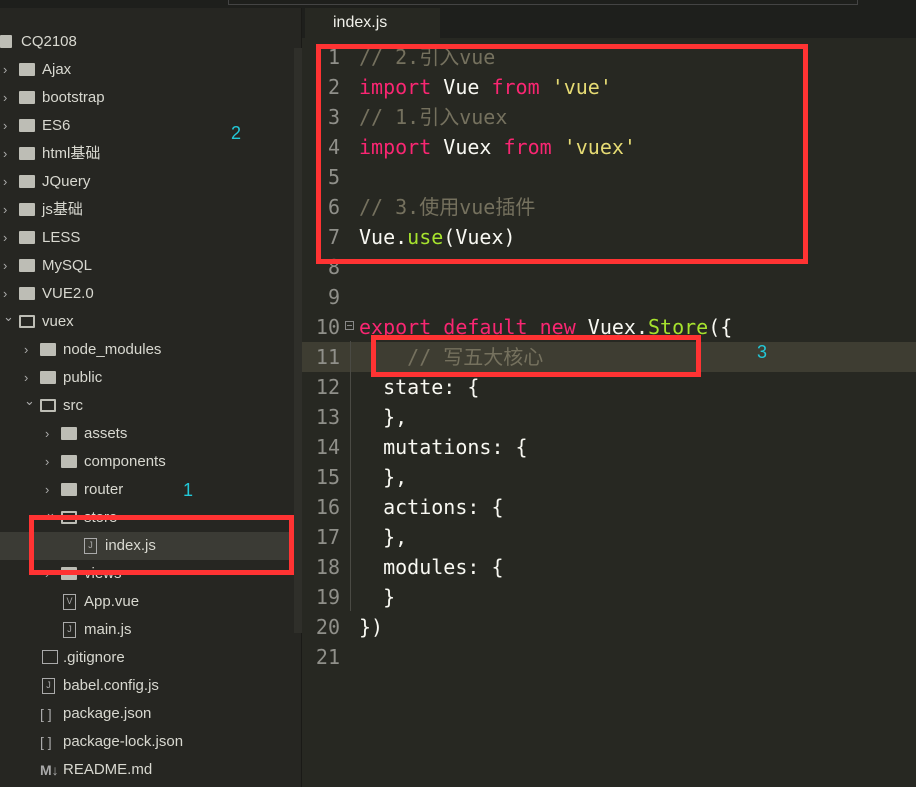 This screenshot has width=916, height=787. What do you see at coordinates (68, 293) in the screenshot?
I see `tree-item-label: VUE2.0` at bounding box center [68, 293].